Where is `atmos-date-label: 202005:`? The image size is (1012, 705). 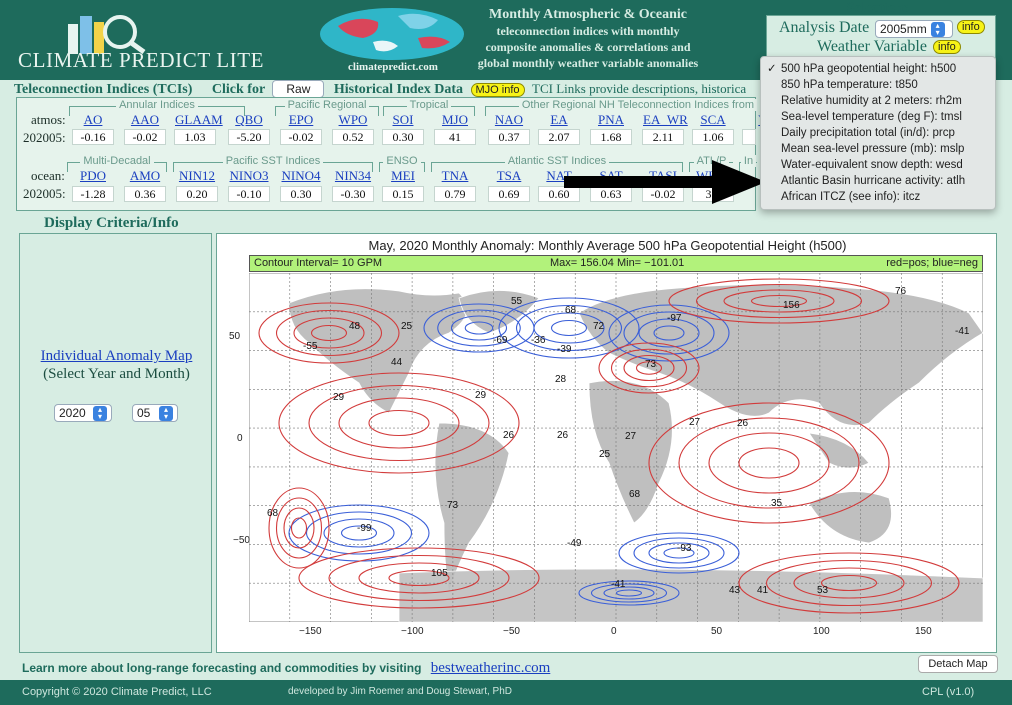 atmos-date-label: 202005: is located at coordinates (44, 137).